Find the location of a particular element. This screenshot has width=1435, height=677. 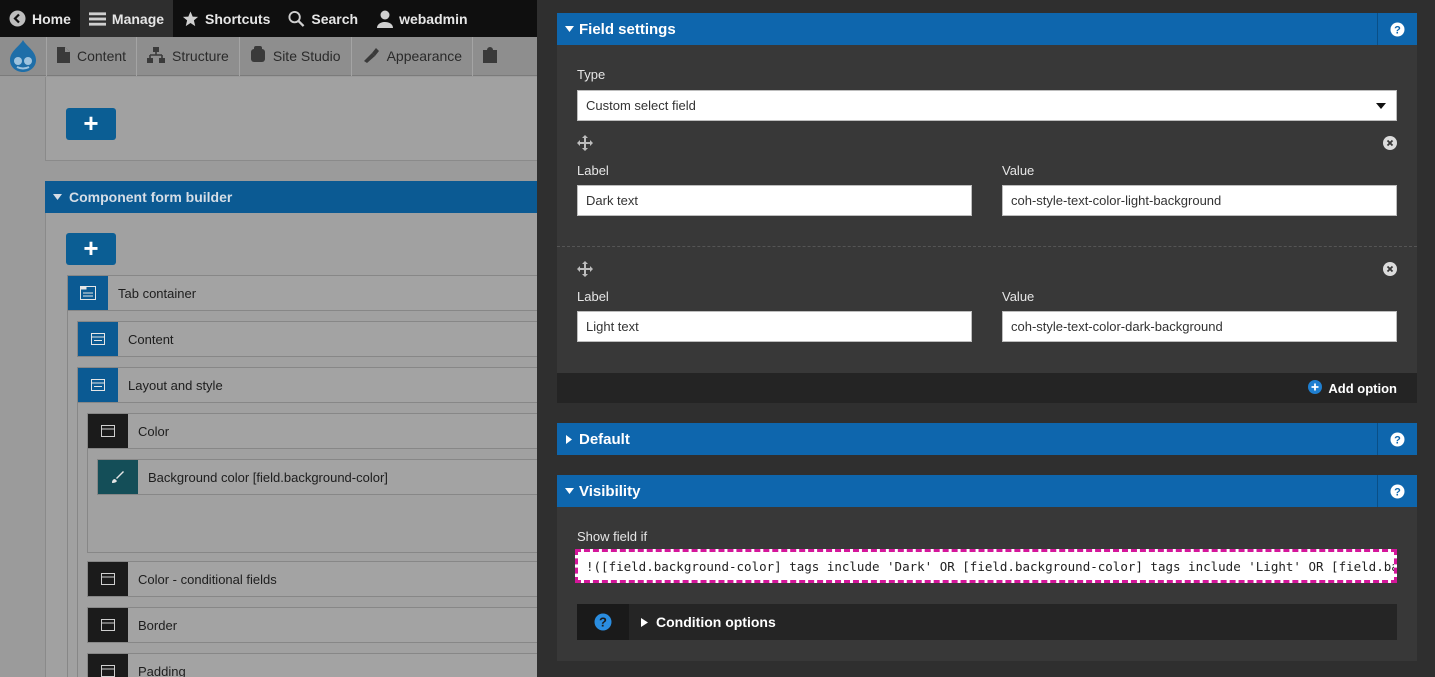

add-circle-icon is located at coordinates (1315, 388).